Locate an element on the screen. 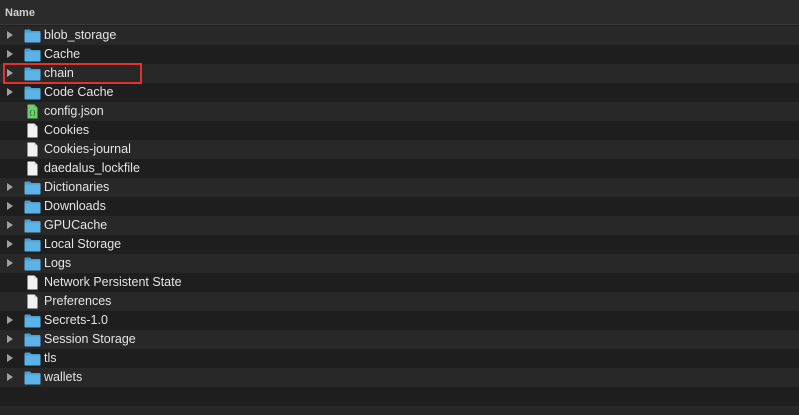 The image size is (799, 415). item-name: tls is located at coordinates (50, 358).